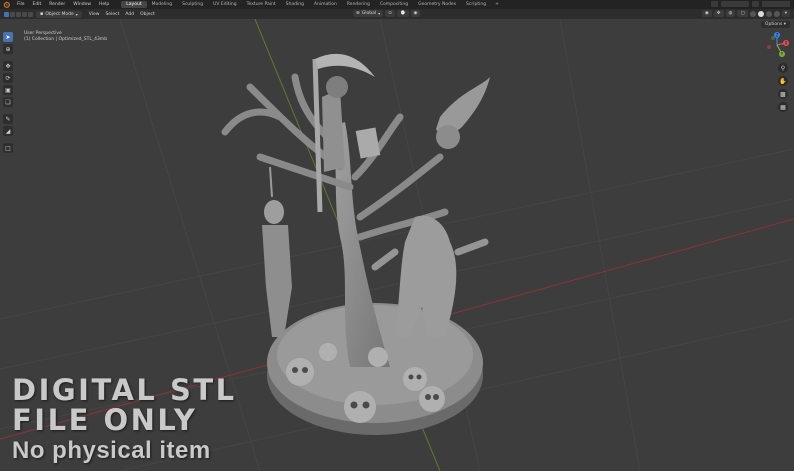 The width and height of the screenshot is (794, 471). Describe the element at coordinates (768, 13) in the screenshot. I see `material-shading-icon` at that location.